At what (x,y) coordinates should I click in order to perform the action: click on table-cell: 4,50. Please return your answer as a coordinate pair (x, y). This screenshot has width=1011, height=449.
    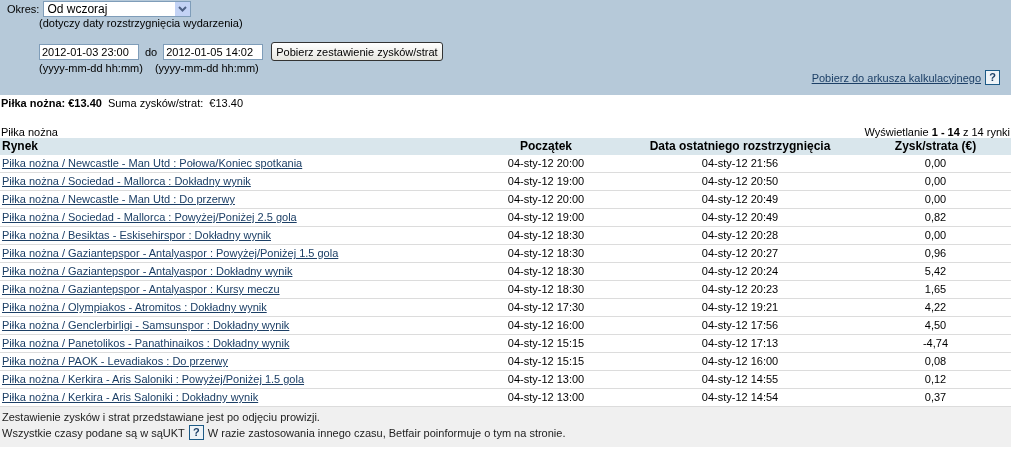
    Looking at the image, I should click on (935, 325).